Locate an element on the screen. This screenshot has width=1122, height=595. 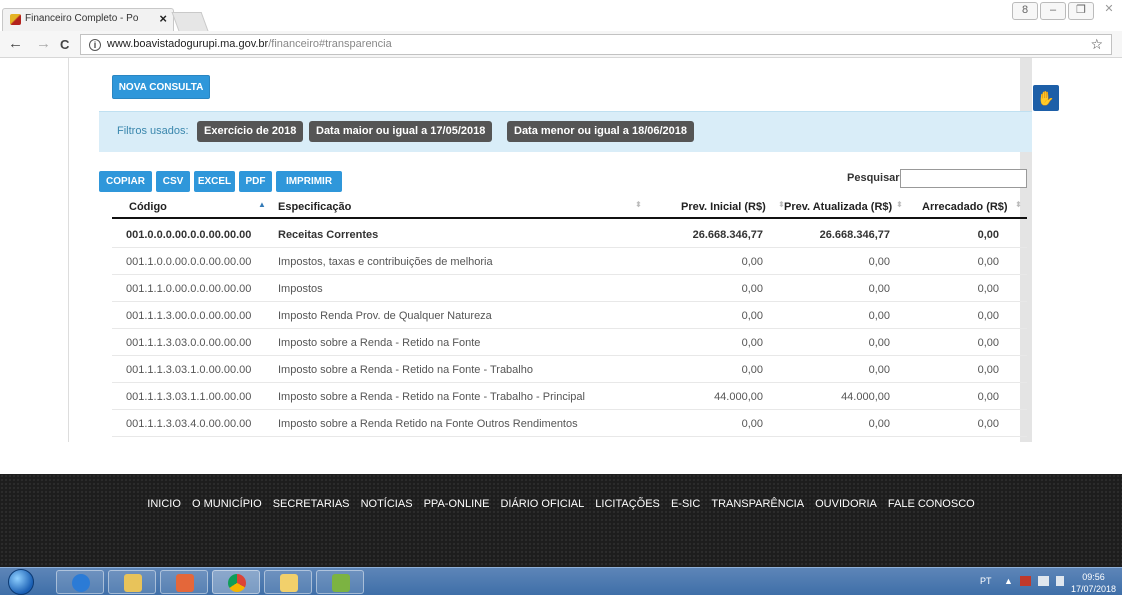
column-header-arrecadado: Arrecadado (R$) is located at coordinates (965, 207).